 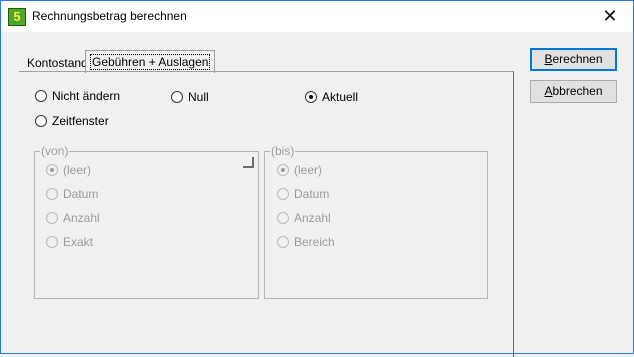 I want to click on tab-label: Gebühren + Auslagen, so click(x=150, y=62).